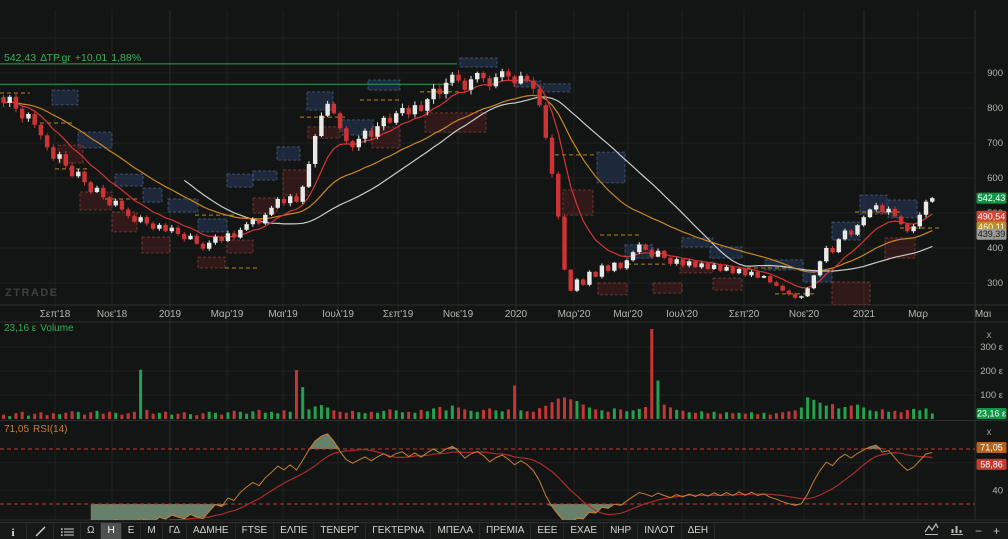 This screenshot has height=539, width=1008. I want to click on ticker-button-FTSE: FTSE, so click(255, 531).